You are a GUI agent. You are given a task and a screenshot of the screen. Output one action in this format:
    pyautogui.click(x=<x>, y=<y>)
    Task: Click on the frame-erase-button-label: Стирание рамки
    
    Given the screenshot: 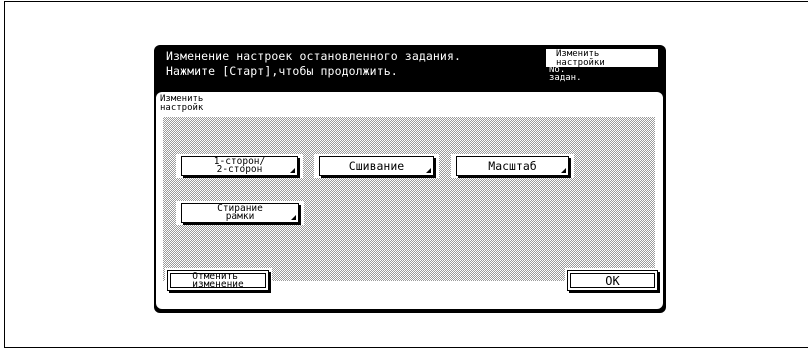 What is the action you would take?
    pyautogui.click(x=240, y=212)
    